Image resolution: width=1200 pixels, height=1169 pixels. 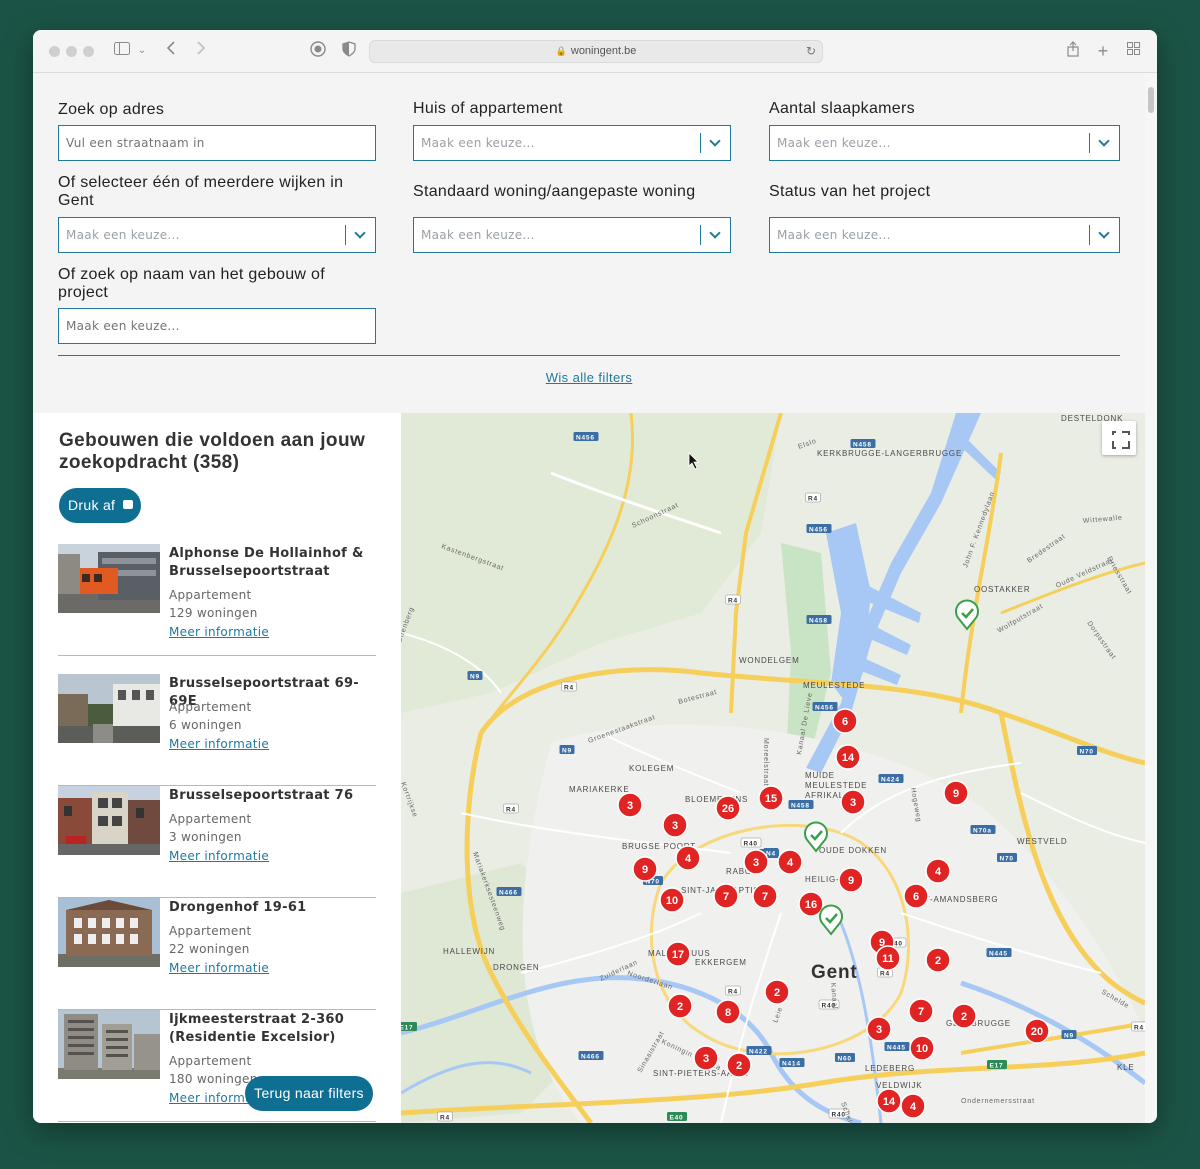 I want to click on print-button: Druk af, so click(x=100, y=505).